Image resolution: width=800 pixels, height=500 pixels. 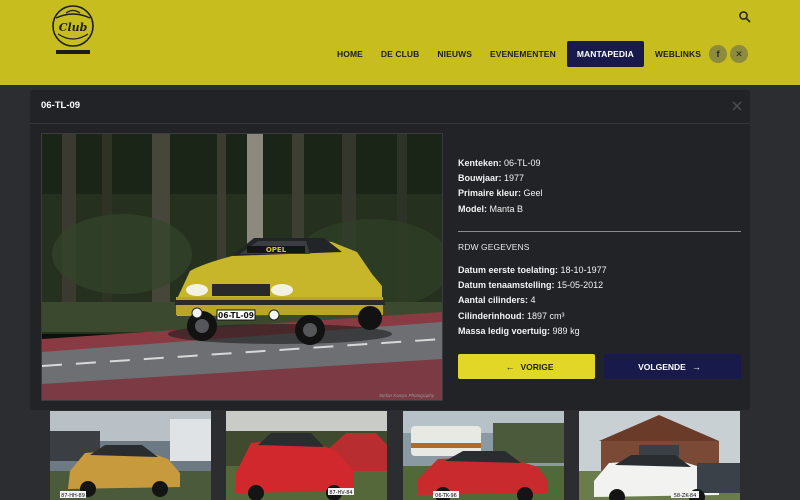 I want to click on gallery-thumbnail: 87-HV-84, so click(x=306, y=455).